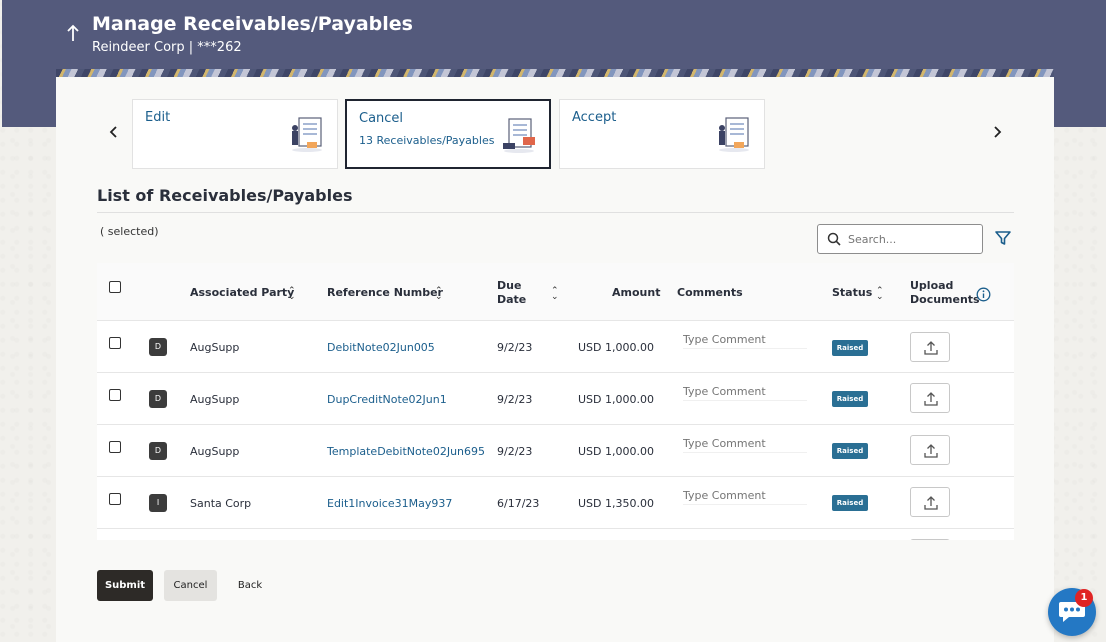 This screenshot has height=642, width=1106. I want to click on amount: USD 1,350.00, so click(616, 503).